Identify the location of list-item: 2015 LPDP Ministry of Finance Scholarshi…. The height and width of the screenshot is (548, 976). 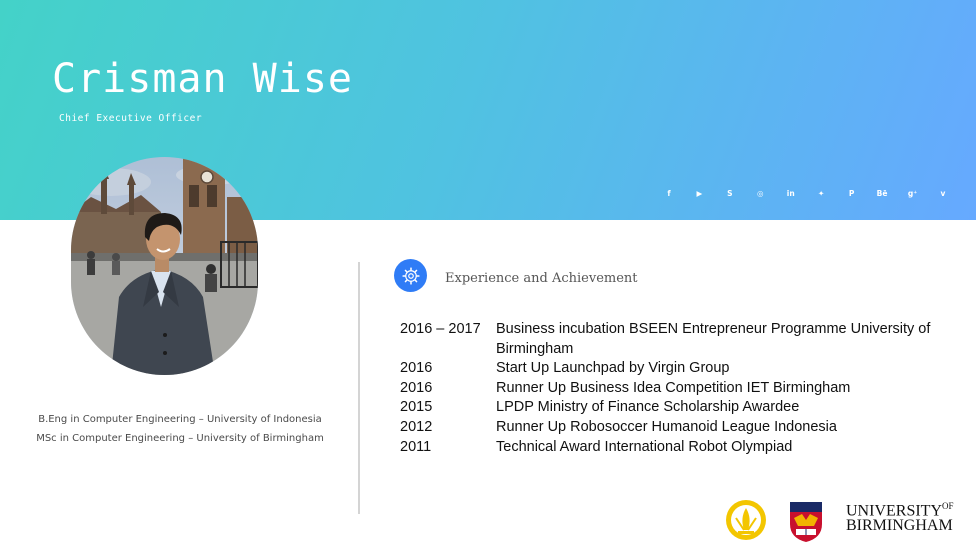
(680, 408).